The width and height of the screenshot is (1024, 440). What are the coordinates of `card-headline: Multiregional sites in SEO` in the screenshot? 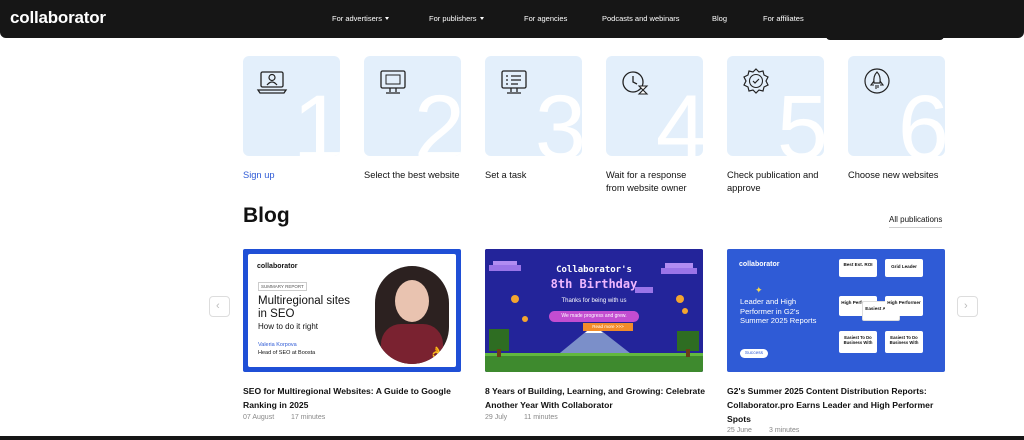 It's located at (304, 307).